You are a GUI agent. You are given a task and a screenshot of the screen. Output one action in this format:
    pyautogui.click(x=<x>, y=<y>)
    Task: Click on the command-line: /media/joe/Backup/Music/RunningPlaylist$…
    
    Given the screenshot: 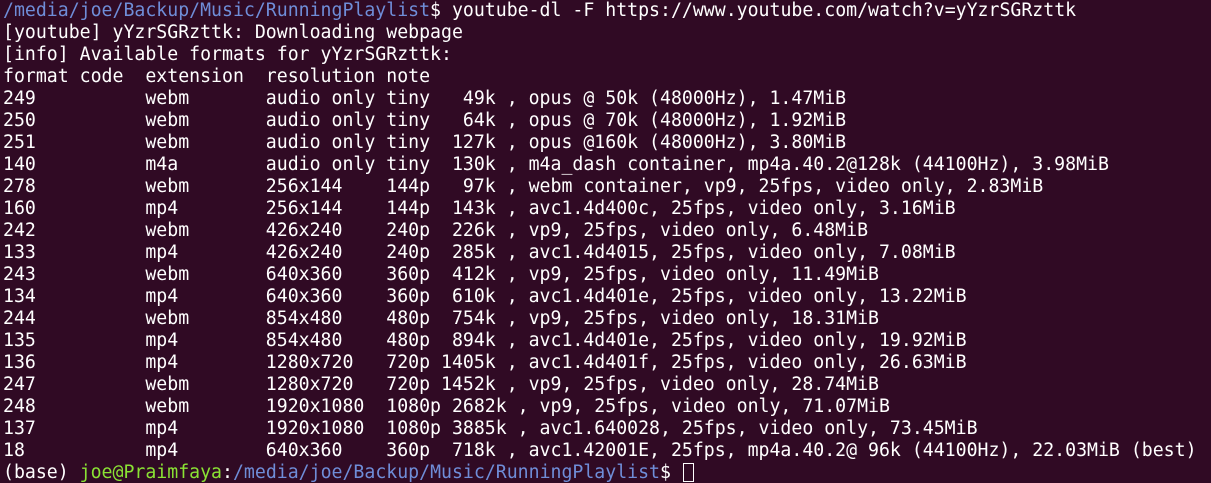 What is the action you would take?
    pyautogui.click(x=607, y=11)
    